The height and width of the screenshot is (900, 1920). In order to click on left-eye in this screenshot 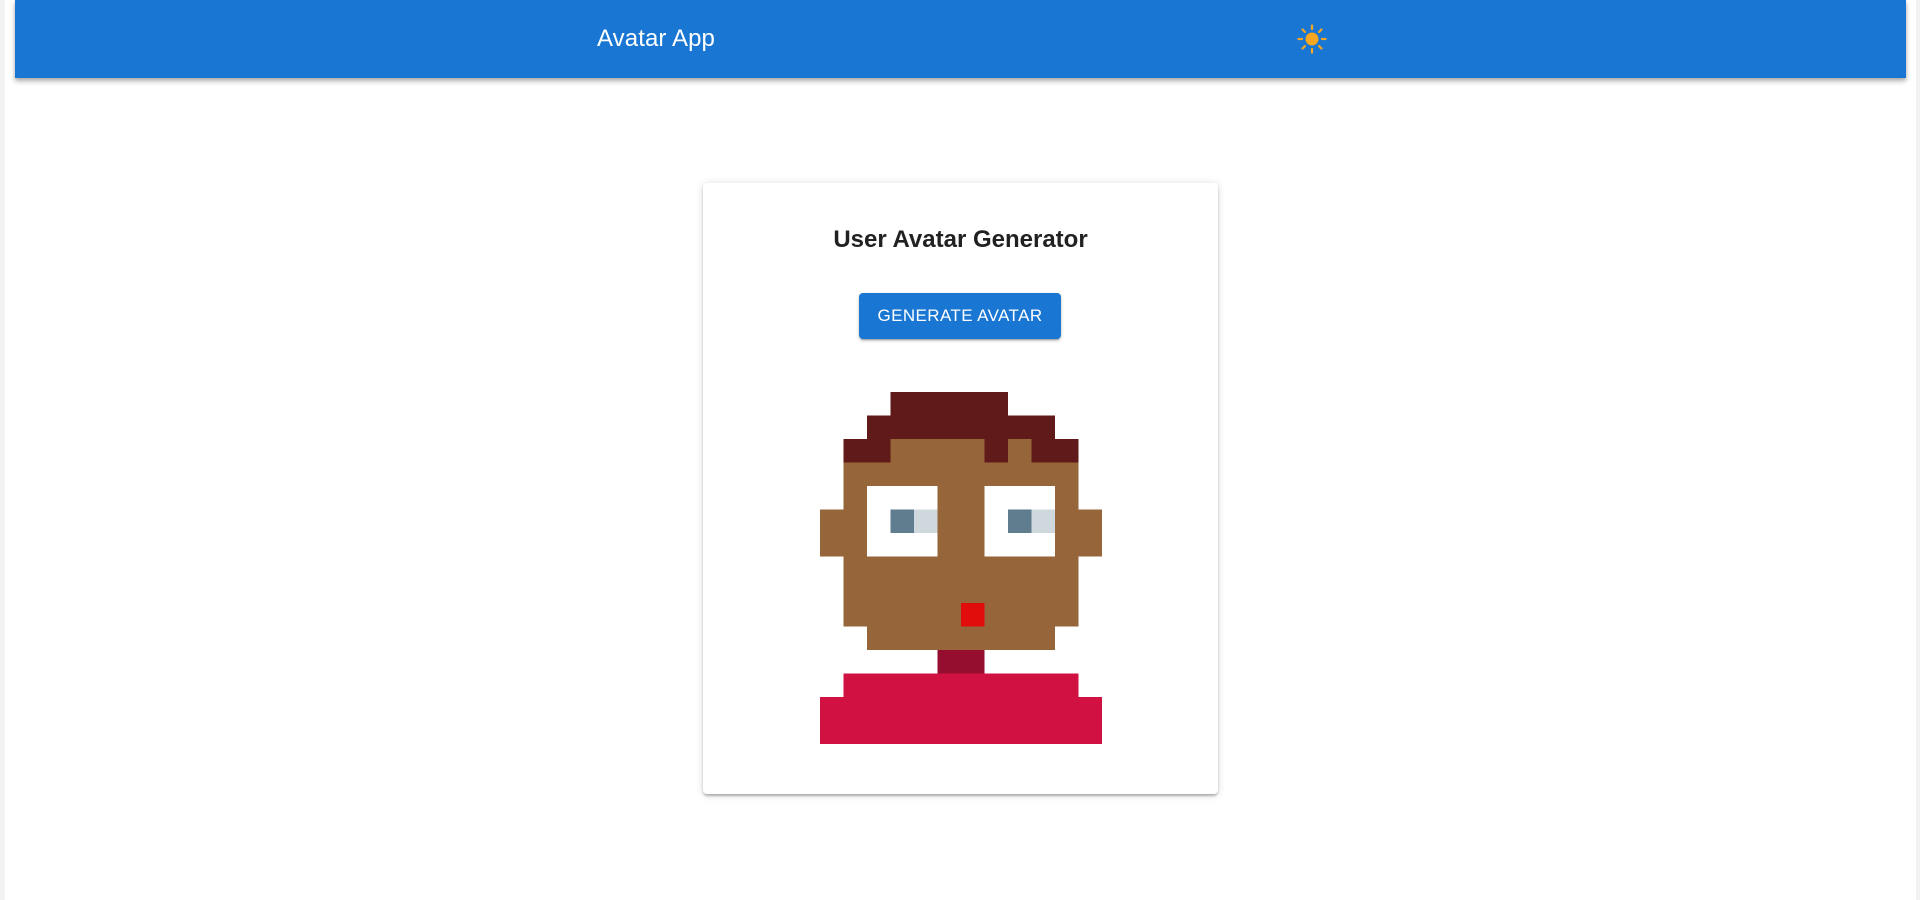, I will do `click(902, 521)`.